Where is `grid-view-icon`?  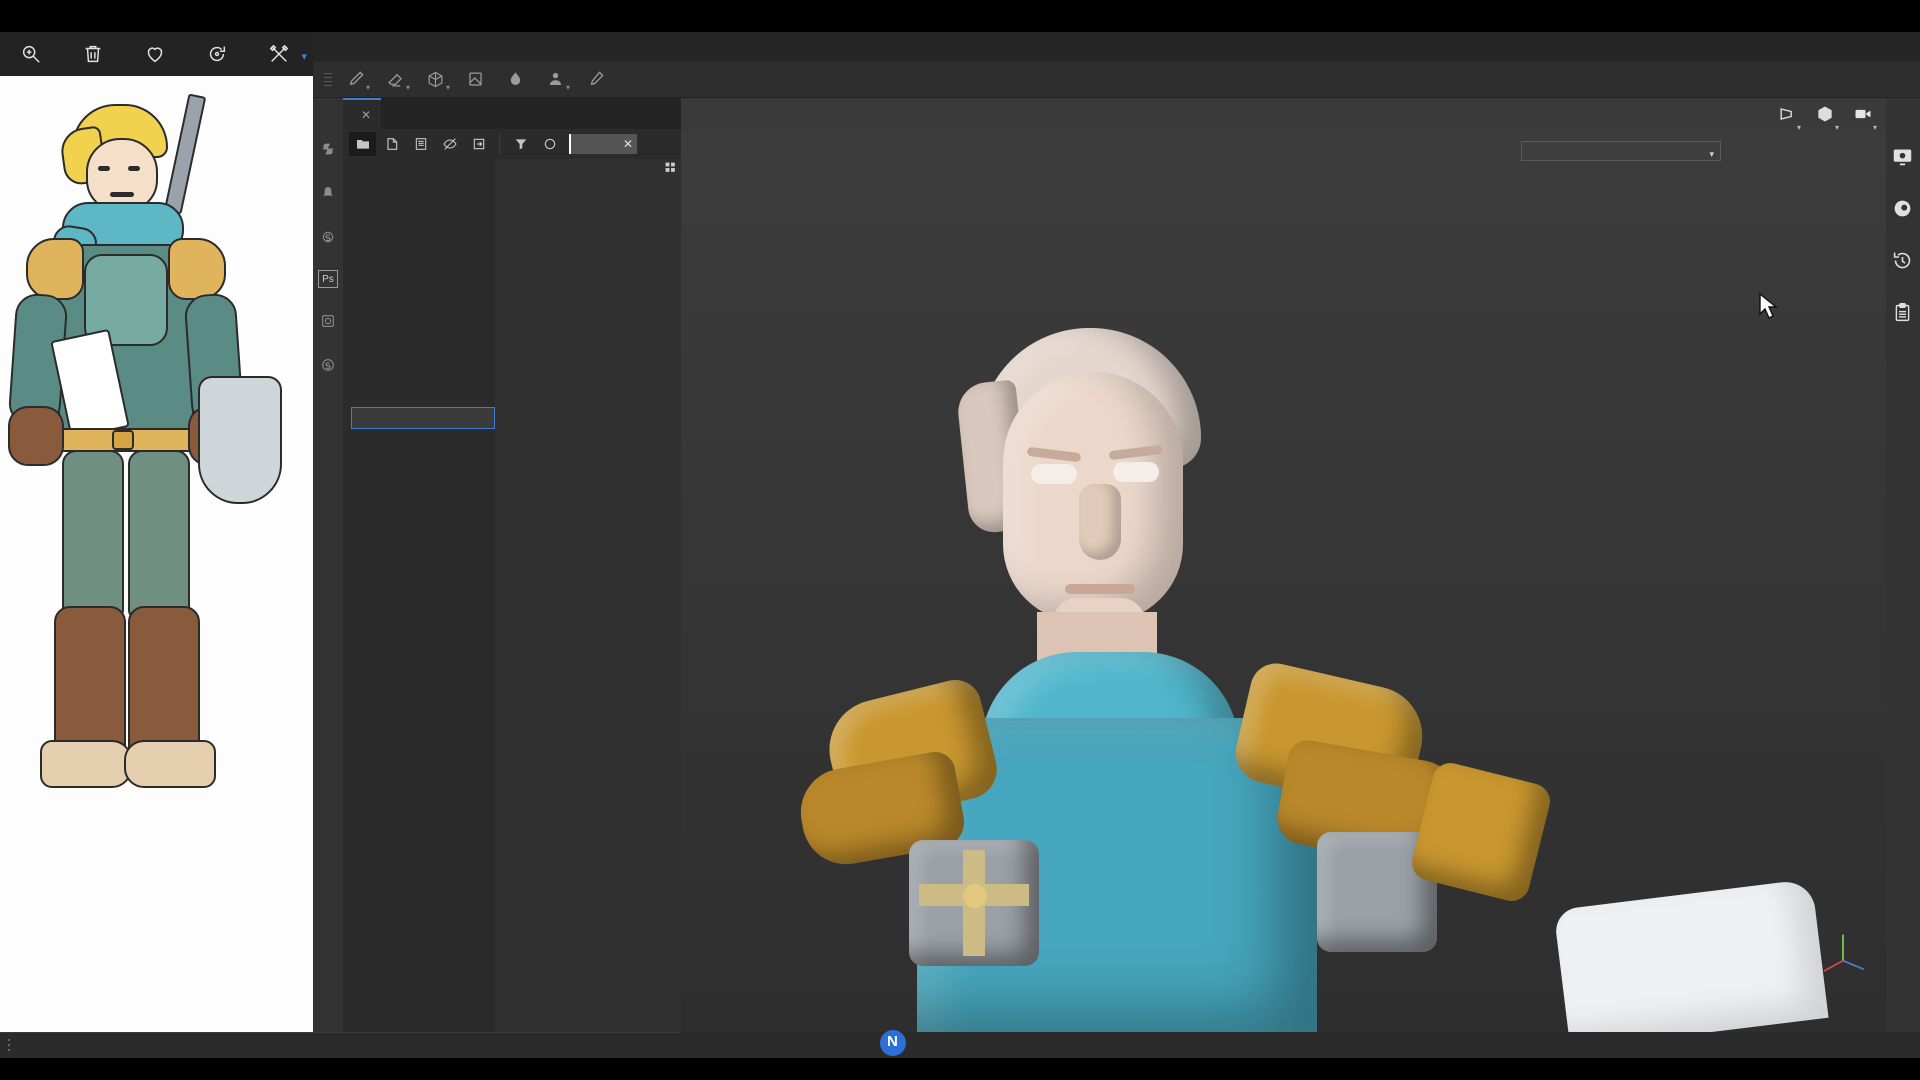 grid-view-icon is located at coordinates (670, 169).